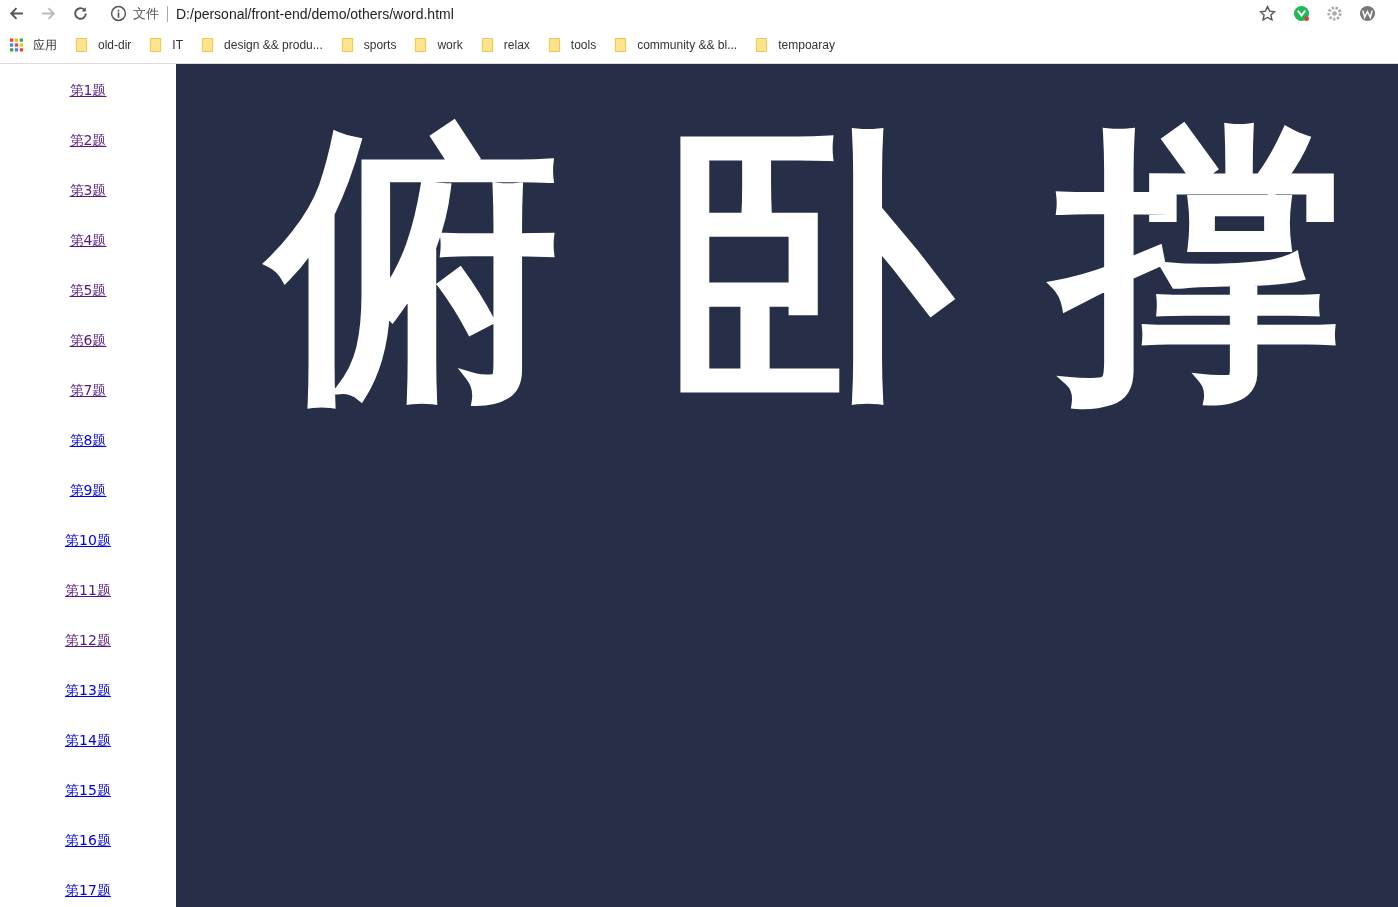 Image resolution: width=1398 pixels, height=907 pixels. I want to click on bookmark-link: 应用, so click(45, 45).